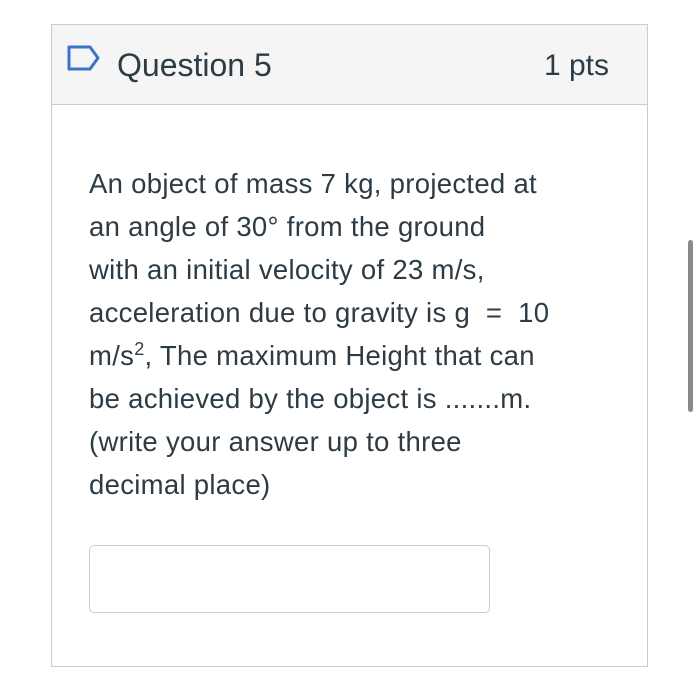 The width and height of the screenshot is (700, 692). Describe the element at coordinates (112, 355) in the screenshot. I see `unit-text: m/s` at that location.